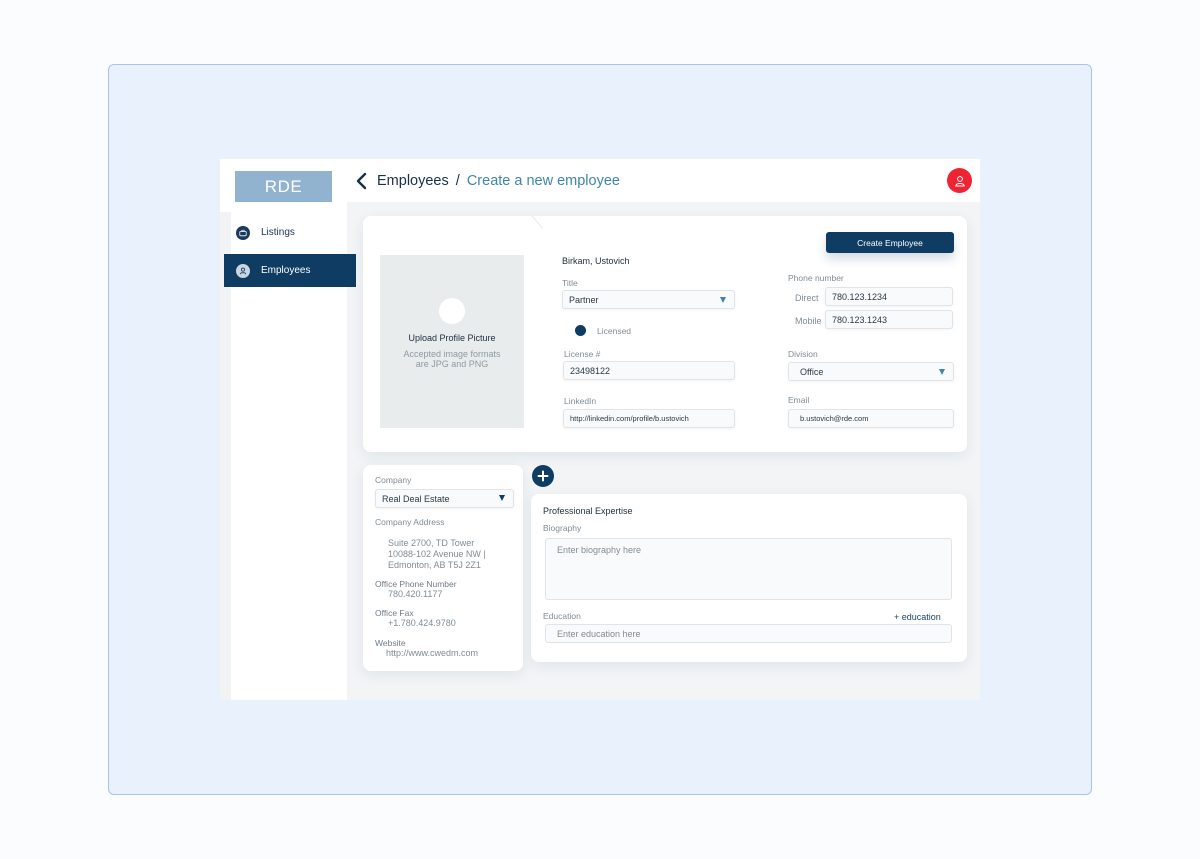 The image size is (1200, 859). I want to click on office-phone-value: 780.420.1177, so click(415, 594).